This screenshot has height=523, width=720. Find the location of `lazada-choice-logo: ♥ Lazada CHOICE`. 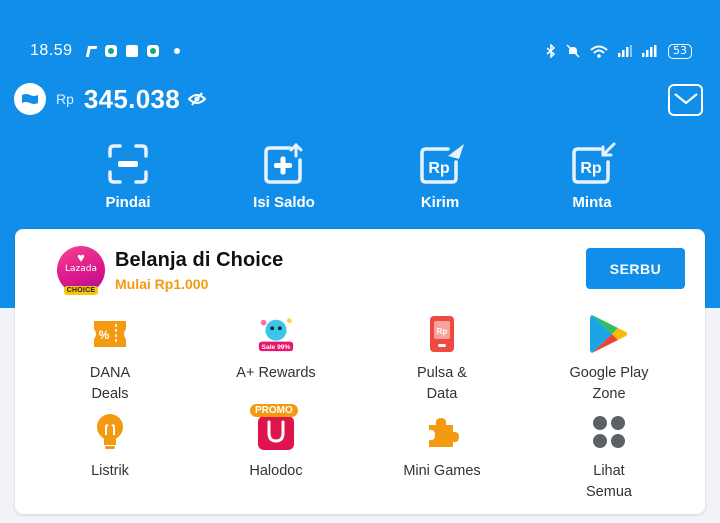

lazada-choice-logo: ♥ Lazada CHOICE is located at coordinates (81, 270).